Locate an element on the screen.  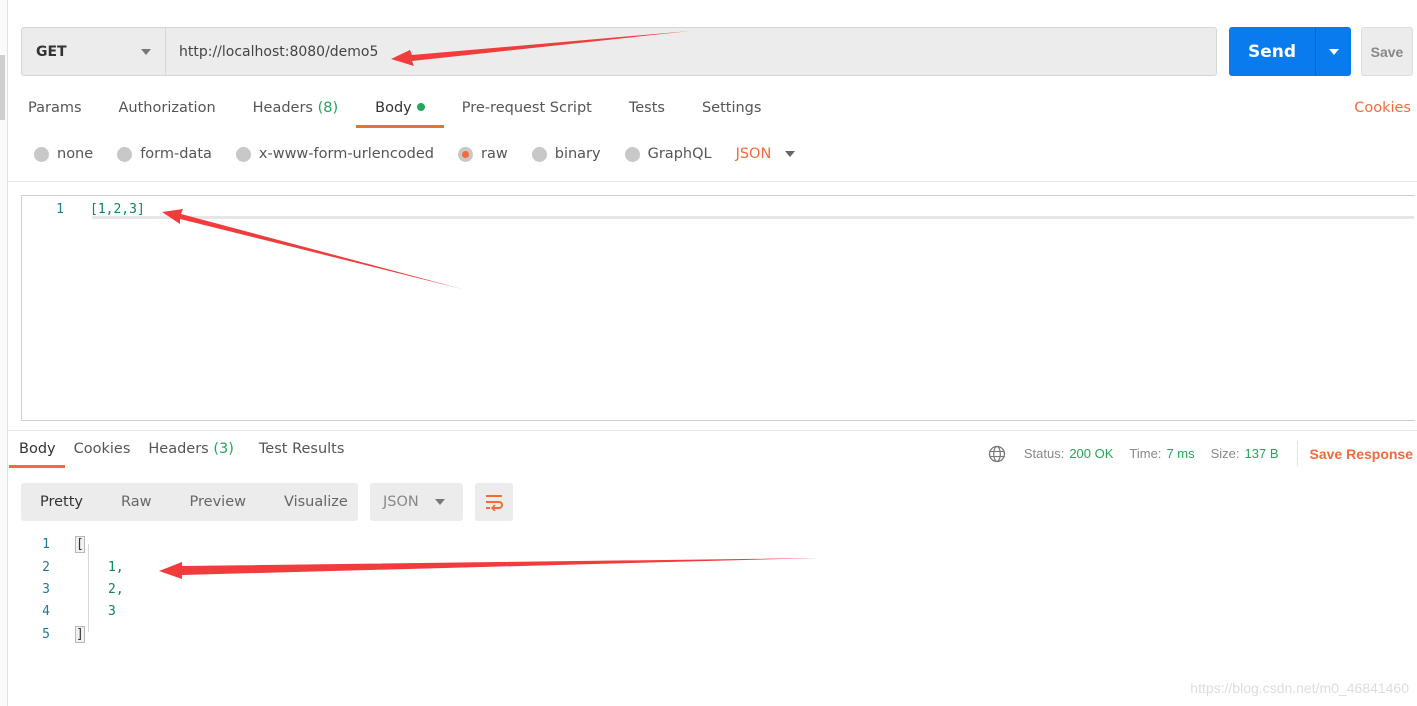
raw-format-label: JSON is located at coordinates (753, 154).